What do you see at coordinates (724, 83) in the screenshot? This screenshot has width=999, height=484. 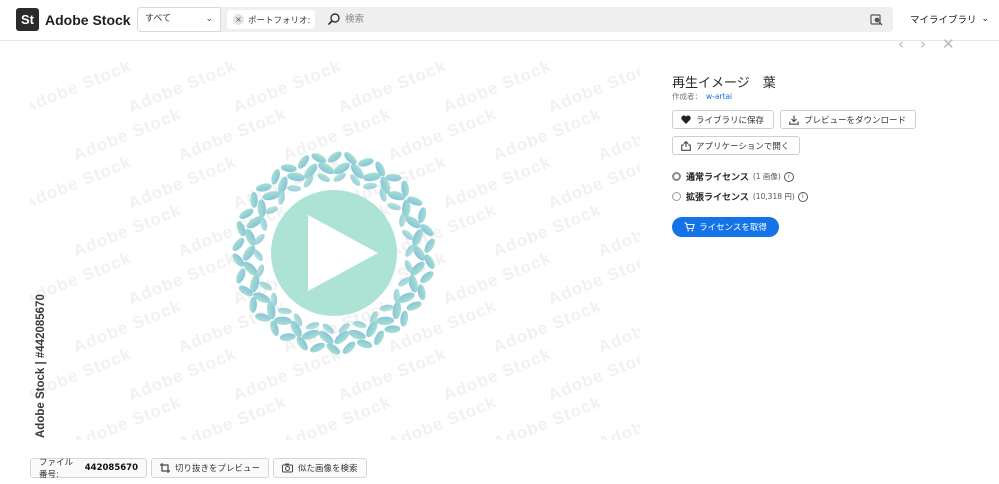 I see `asset-title: 再生イメージ 葉` at bounding box center [724, 83].